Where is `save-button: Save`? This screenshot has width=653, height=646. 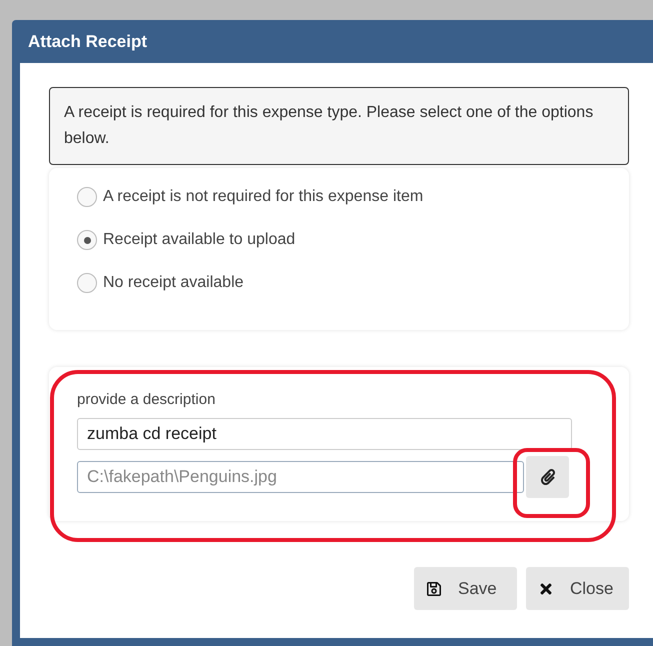 save-button: Save is located at coordinates (465, 588).